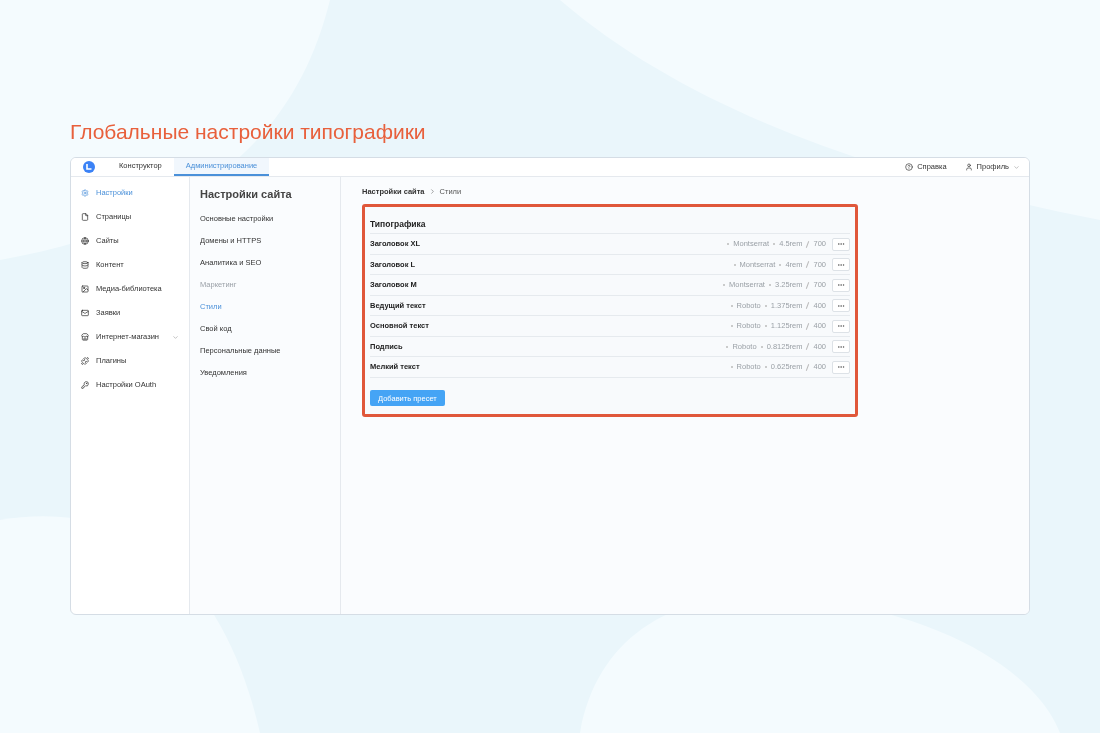  Describe the element at coordinates (432, 192) in the screenshot. I see `chevron-right-icon` at that location.